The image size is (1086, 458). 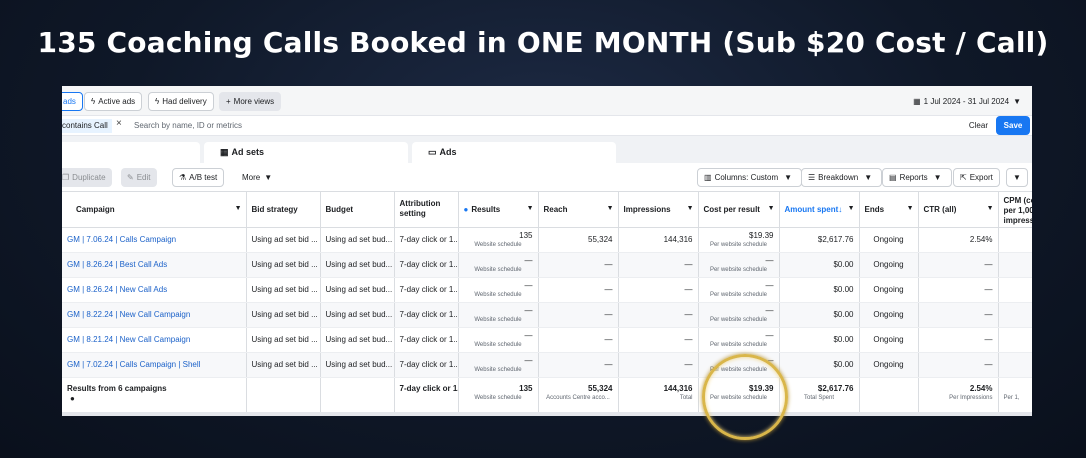 What do you see at coordinates (154, 240) in the screenshot?
I see `campaign-cell: GM | 7.06.24 | Calls Campaign` at bounding box center [154, 240].